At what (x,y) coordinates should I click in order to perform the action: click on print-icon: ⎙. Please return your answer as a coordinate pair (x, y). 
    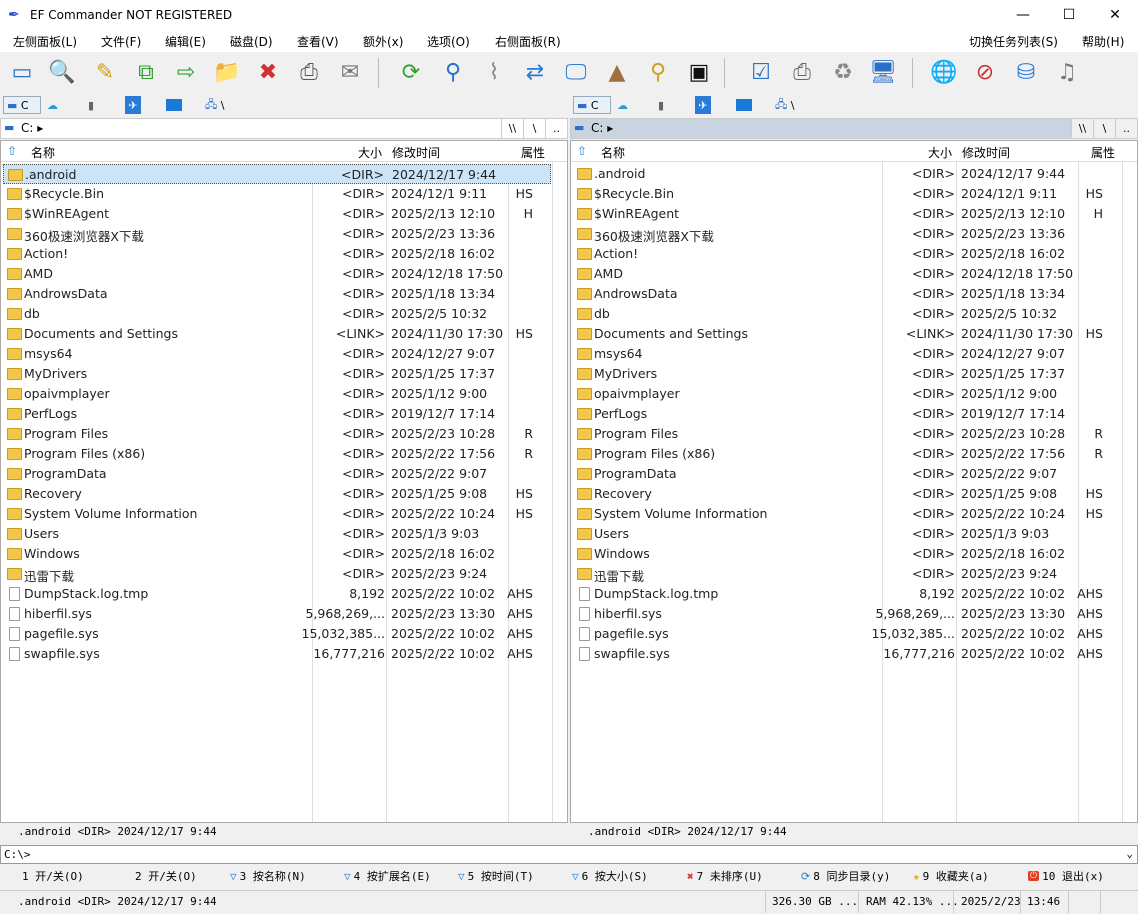
    Looking at the image, I should click on (309, 72).